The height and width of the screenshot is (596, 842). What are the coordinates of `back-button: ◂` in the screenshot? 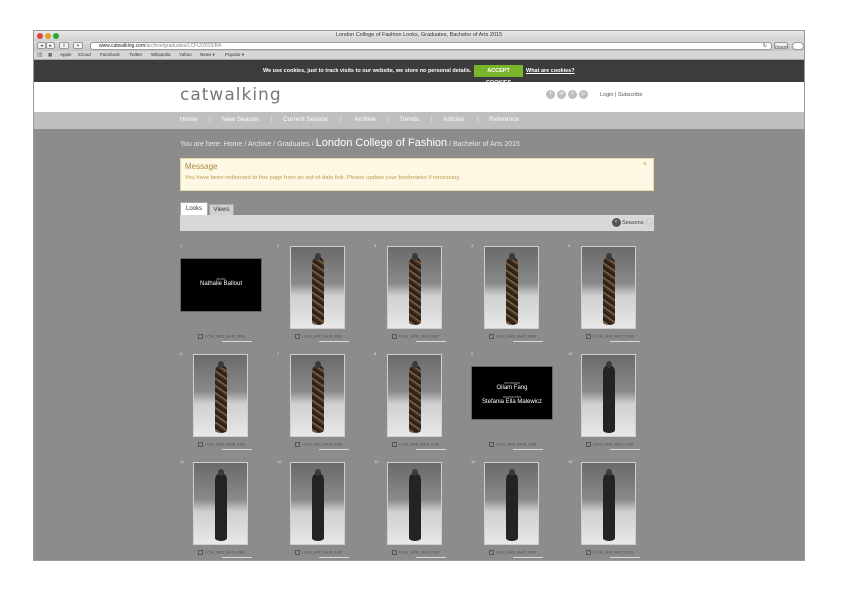 It's located at (41, 45).